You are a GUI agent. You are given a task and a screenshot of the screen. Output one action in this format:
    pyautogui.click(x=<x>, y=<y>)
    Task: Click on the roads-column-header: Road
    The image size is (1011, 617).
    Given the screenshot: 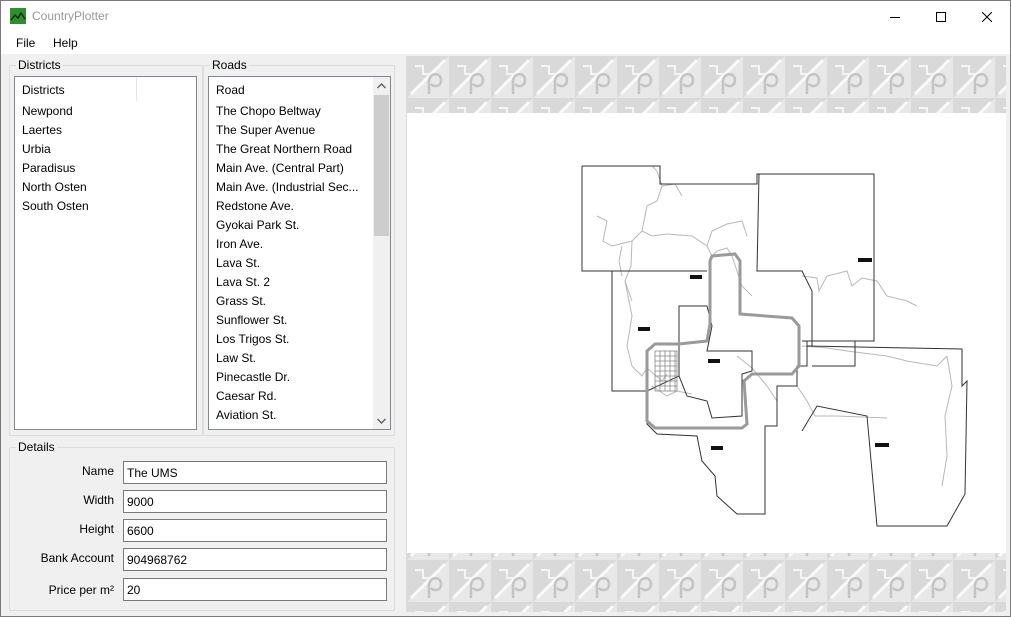 What is the action you would take?
    pyautogui.click(x=289, y=89)
    